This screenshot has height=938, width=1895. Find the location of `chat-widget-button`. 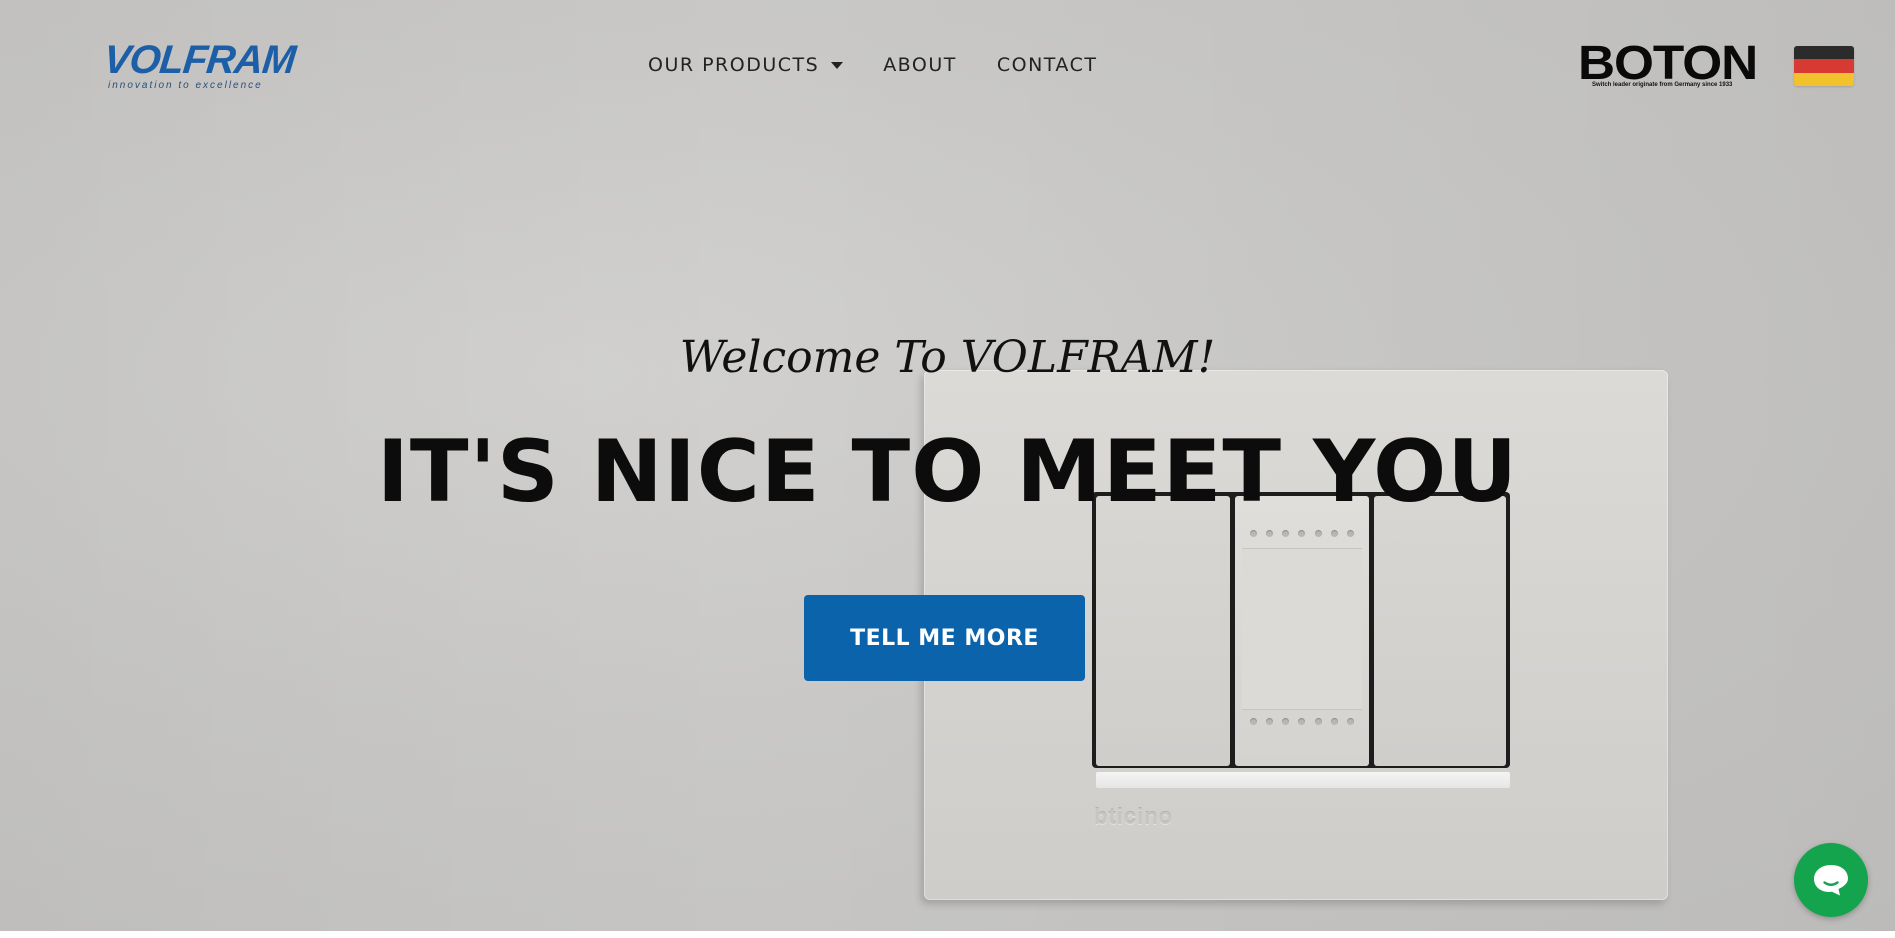

chat-widget-button is located at coordinates (1831, 880).